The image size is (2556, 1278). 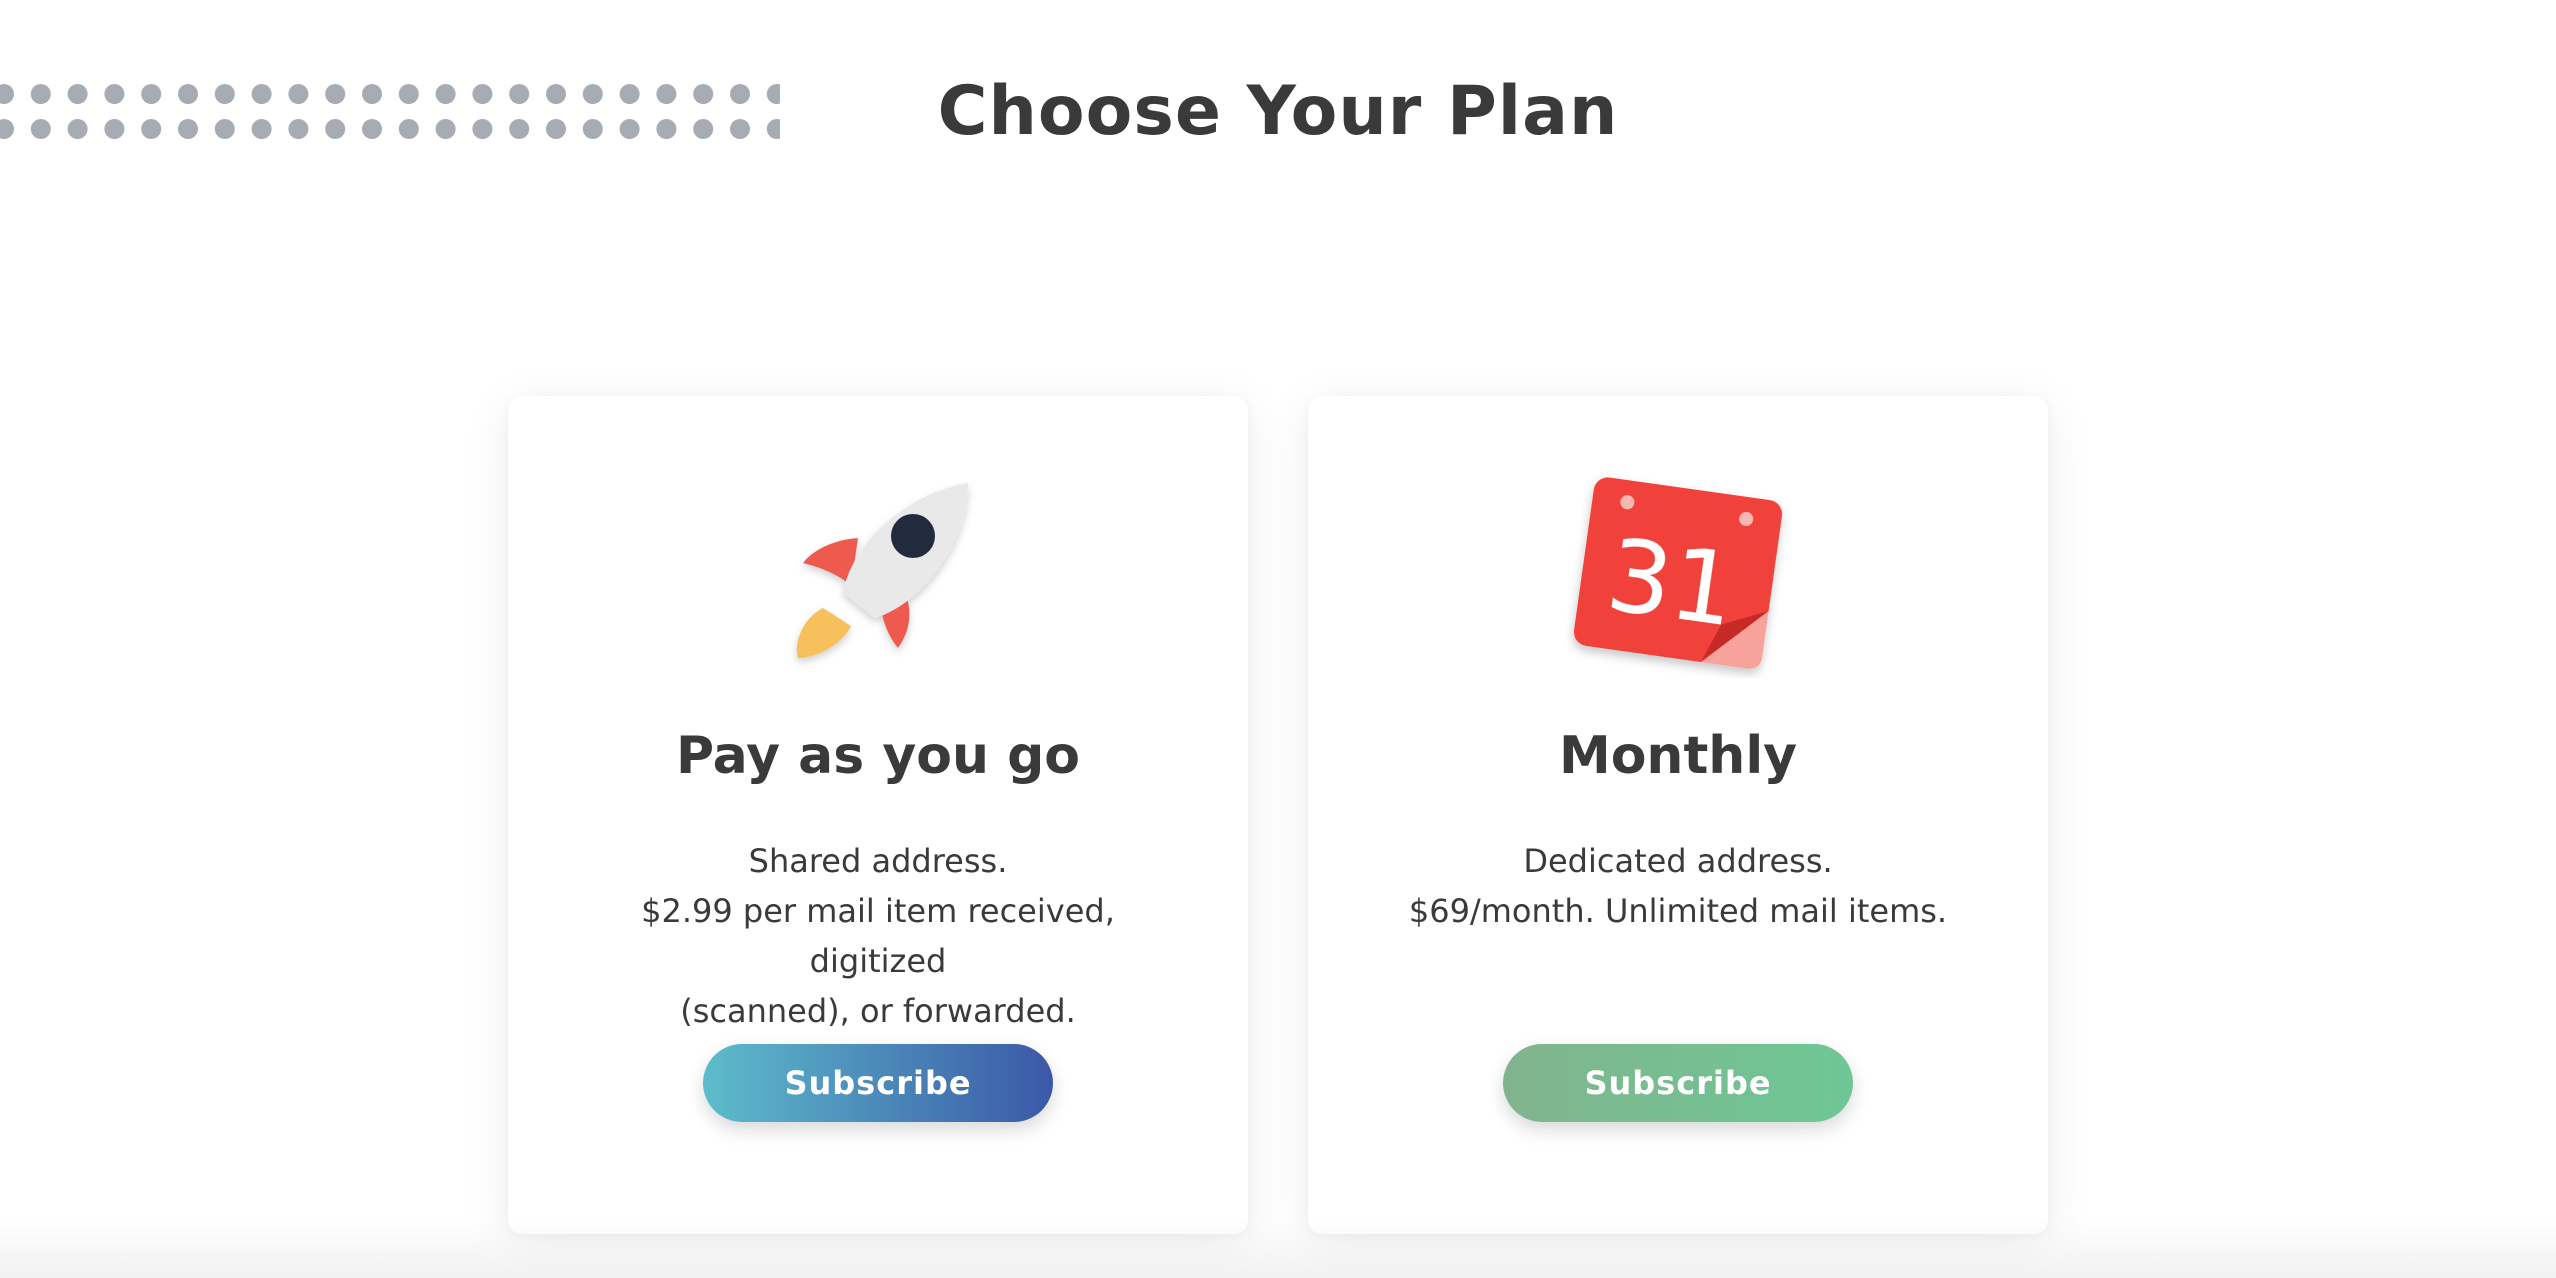 I want to click on plan-title: Monthly, so click(x=1678, y=756).